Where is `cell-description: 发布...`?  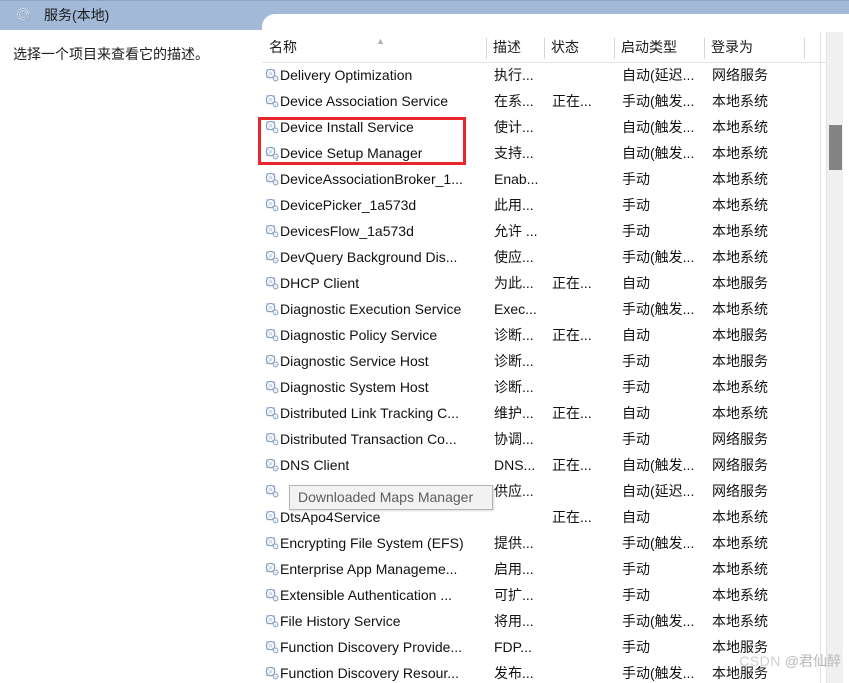
cell-description: 发布... is located at coordinates (514, 673).